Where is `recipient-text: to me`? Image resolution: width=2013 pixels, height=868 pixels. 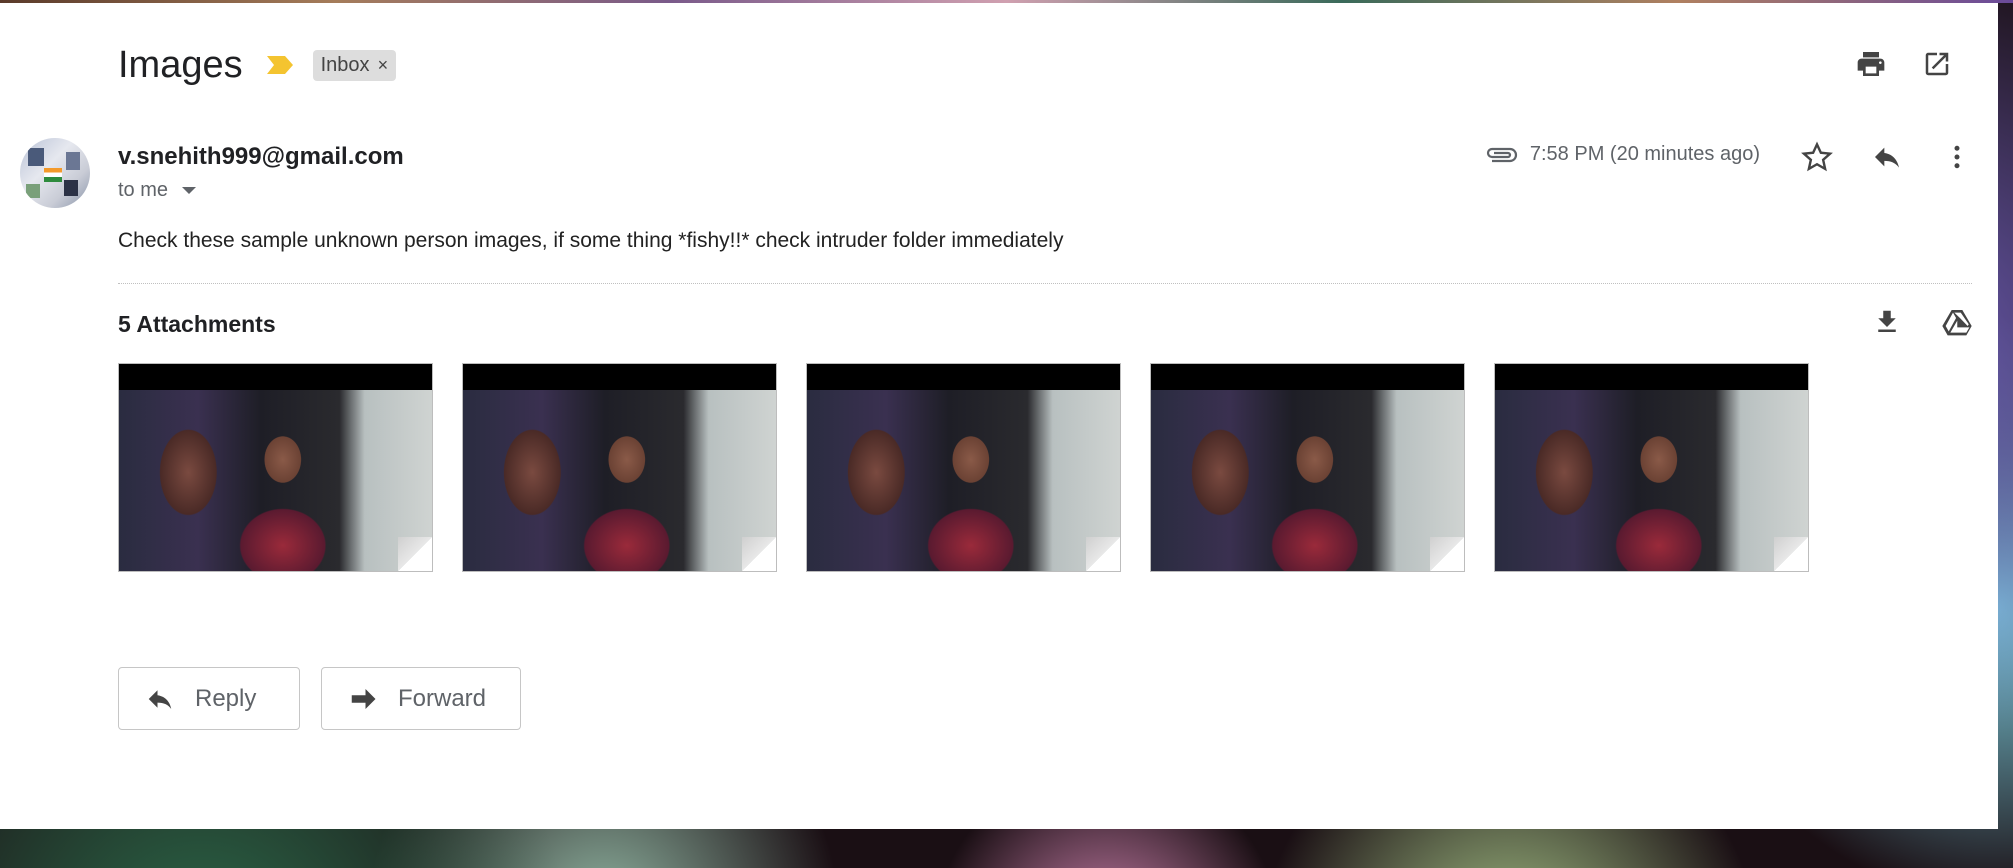
recipient-text: to me is located at coordinates (143, 190).